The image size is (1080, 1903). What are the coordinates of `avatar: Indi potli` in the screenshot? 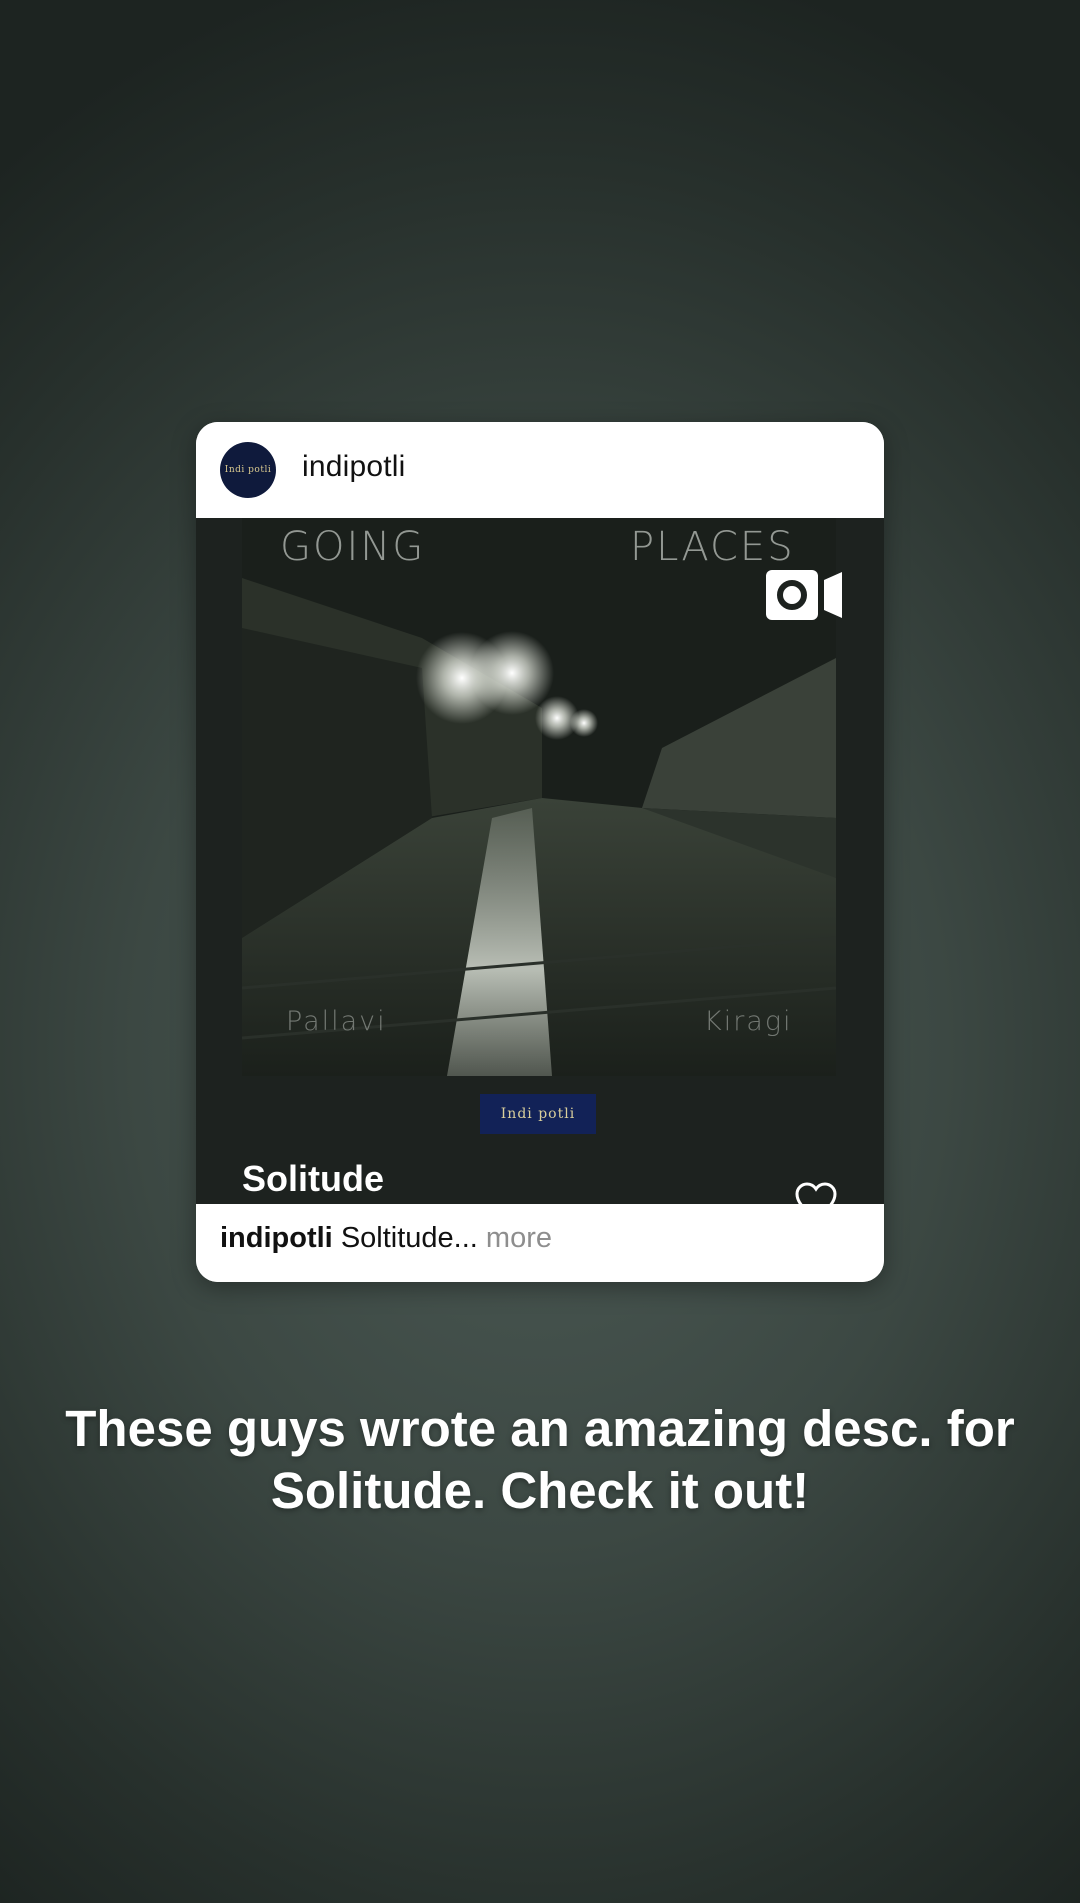 It's located at (248, 470).